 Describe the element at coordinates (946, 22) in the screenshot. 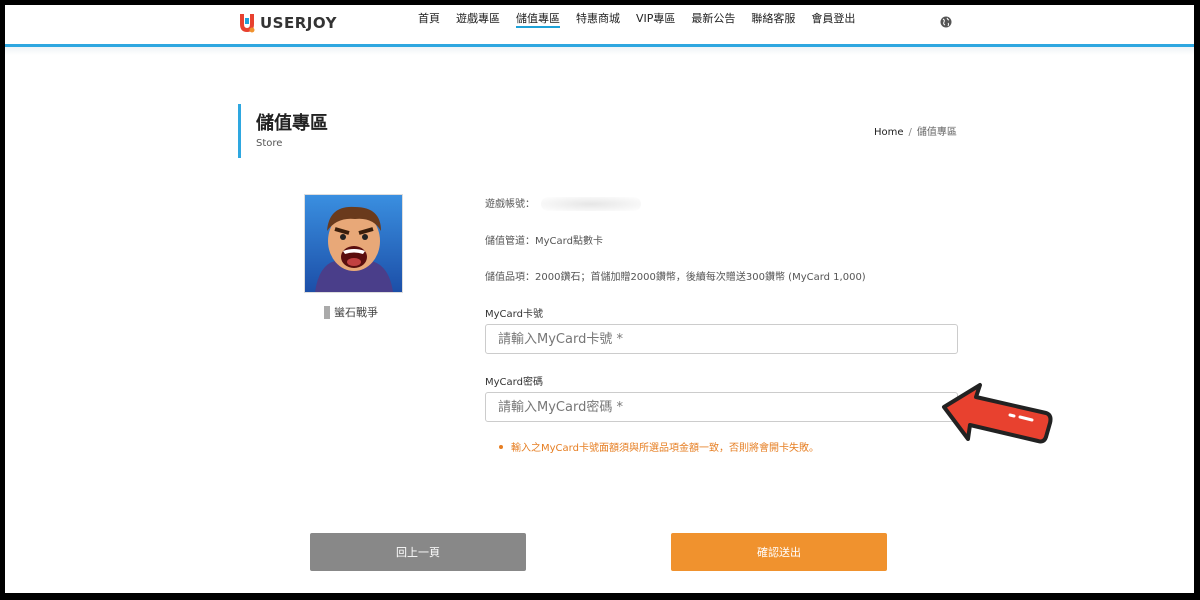

I see `globe-icon` at that location.